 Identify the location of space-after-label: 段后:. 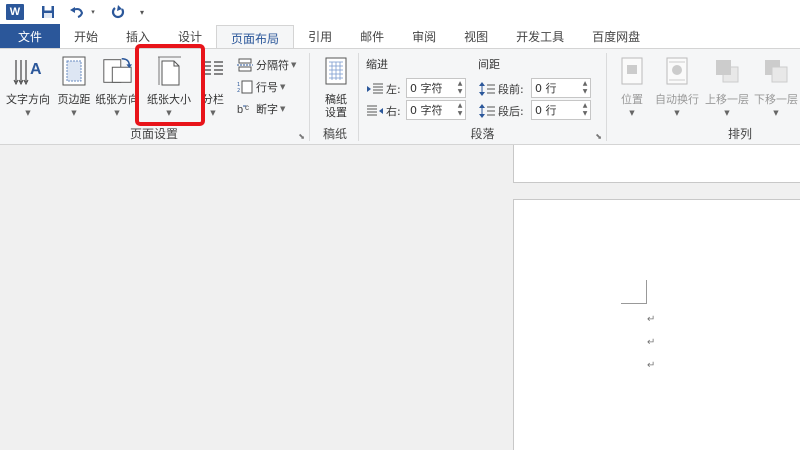
(511, 111).